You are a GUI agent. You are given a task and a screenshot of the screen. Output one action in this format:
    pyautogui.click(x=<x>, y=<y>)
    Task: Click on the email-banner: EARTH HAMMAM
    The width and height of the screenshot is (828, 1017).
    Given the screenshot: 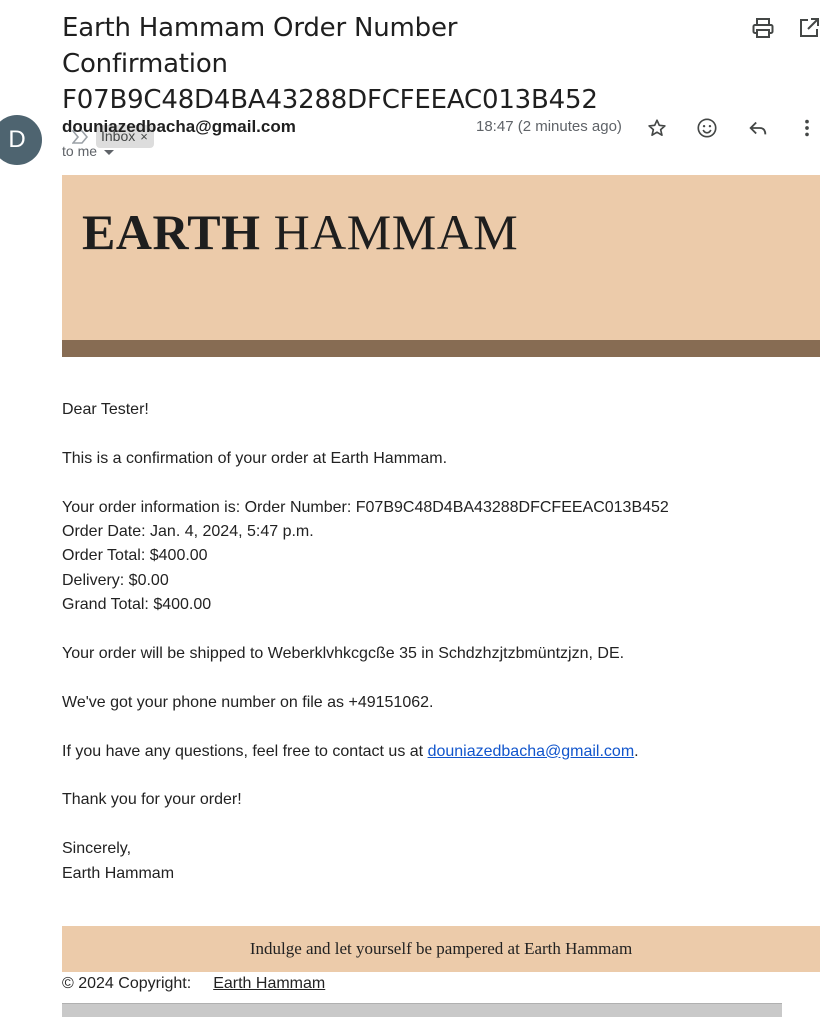 What is the action you would take?
    pyautogui.click(x=441, y=257)
    